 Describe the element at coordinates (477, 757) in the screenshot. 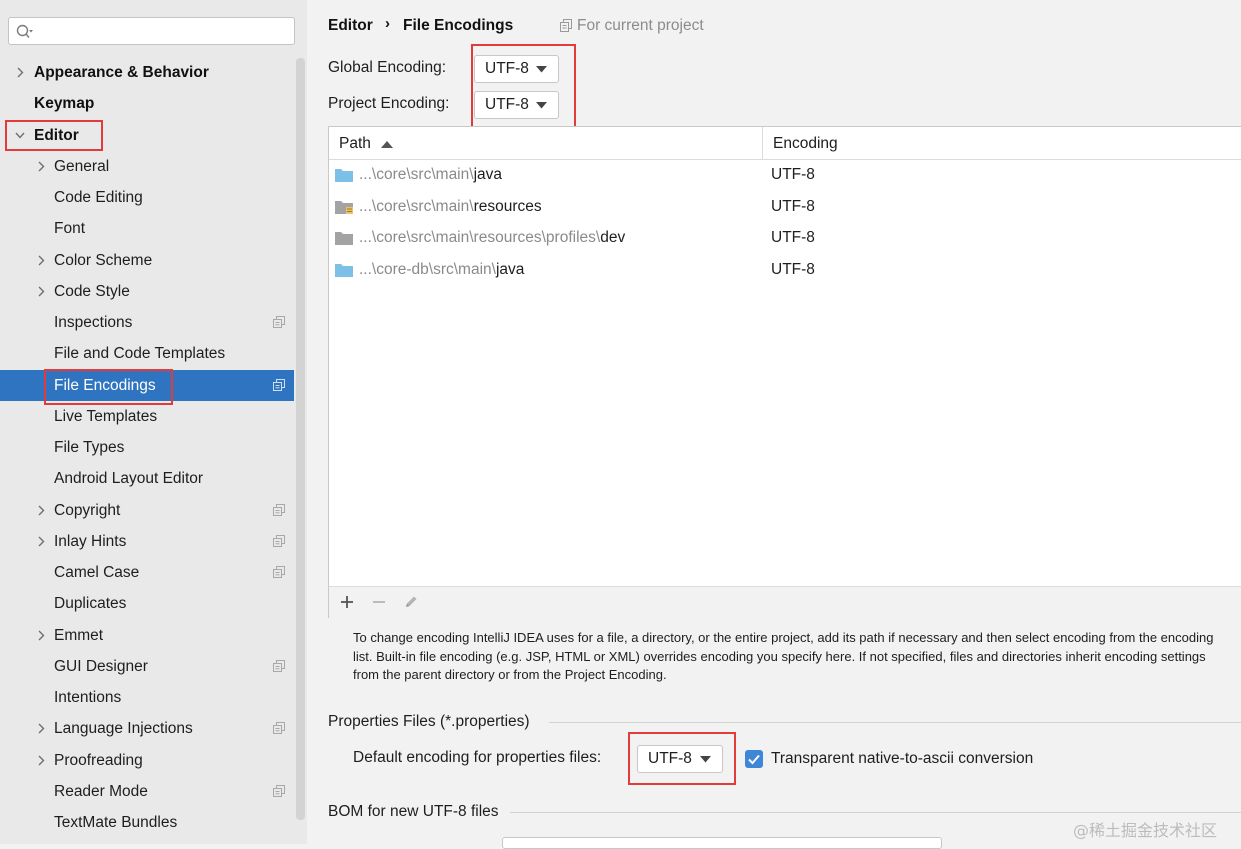

I see `default-encoding-label: Default encoding for properties files:` at that location.